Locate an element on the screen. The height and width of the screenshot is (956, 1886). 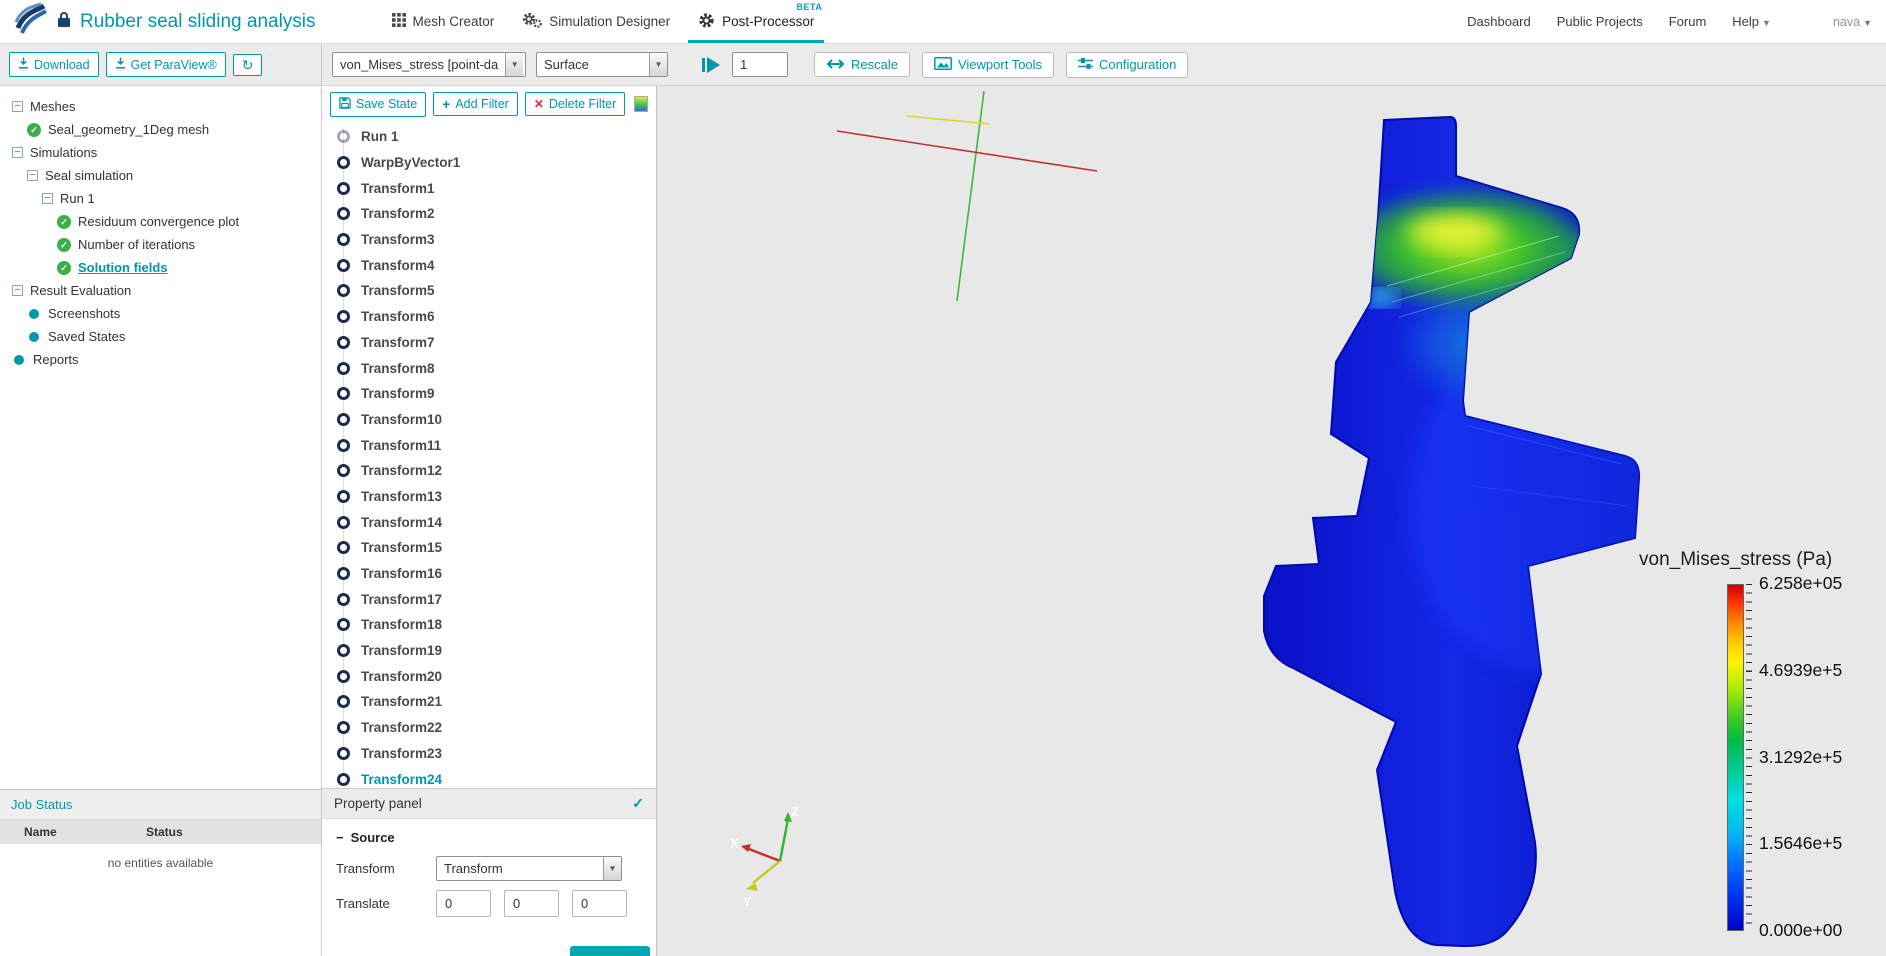
add-filter-button: + Add Filter is located at coordinates (475, 104).